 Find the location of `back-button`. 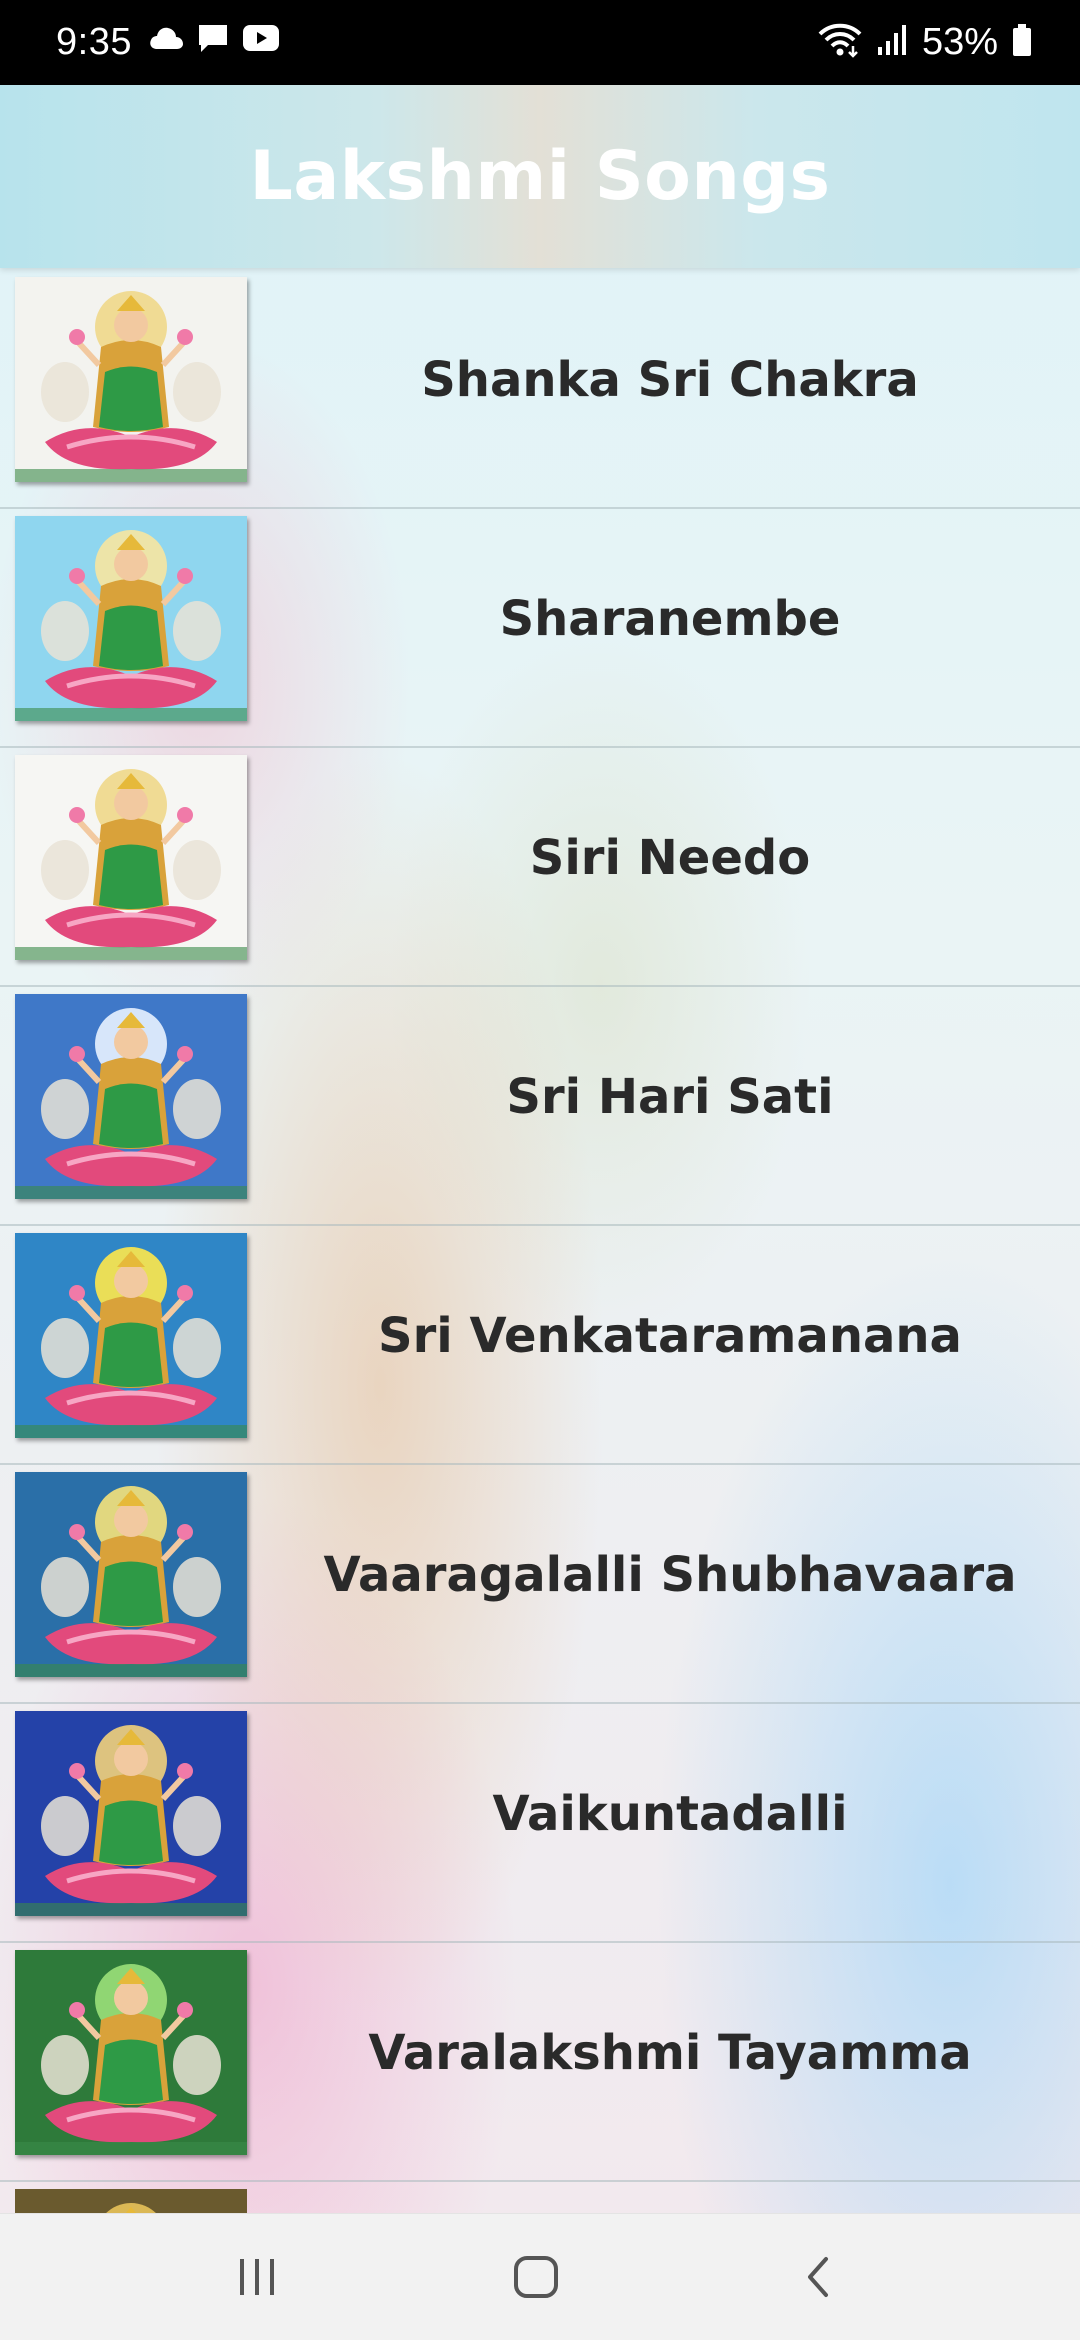

back-button is located at coordinates (818, 2279).